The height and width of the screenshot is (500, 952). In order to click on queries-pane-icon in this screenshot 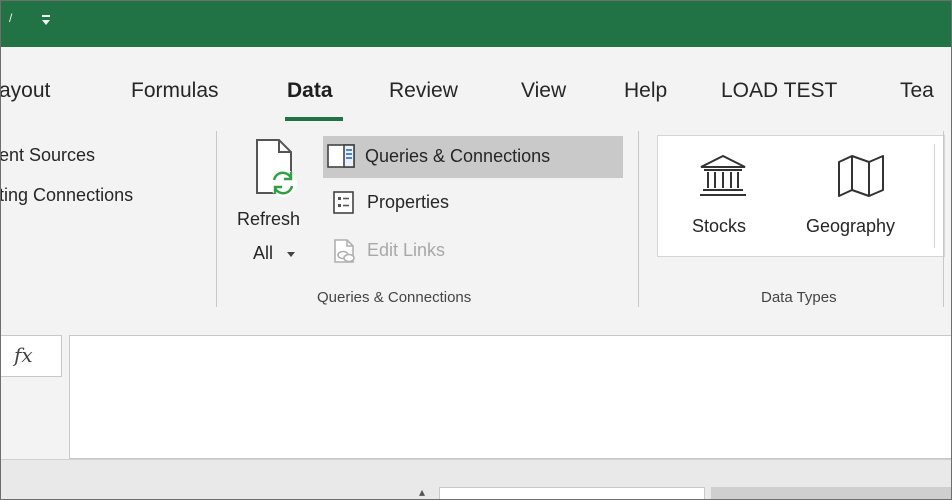, I will do `click(341, 156)`.